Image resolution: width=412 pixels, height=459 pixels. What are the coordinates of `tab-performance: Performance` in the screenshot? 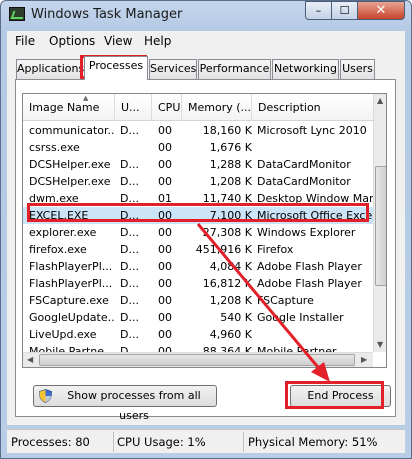 It's located at (234, 69).